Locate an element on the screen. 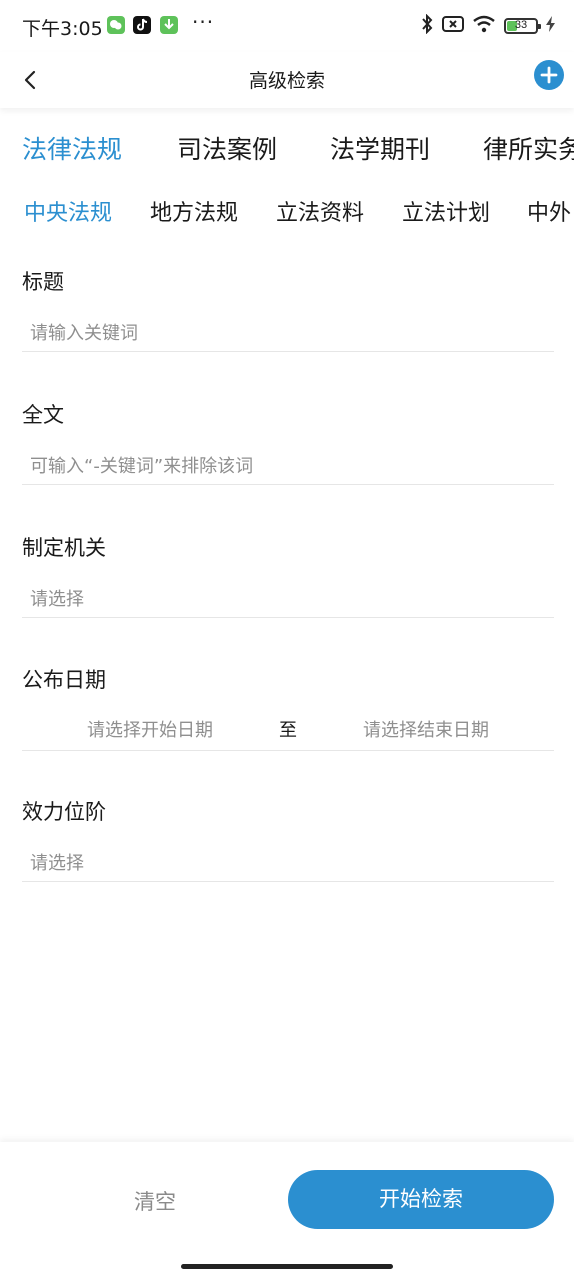 The width and height of the screenshot is (574, 1279). battery-level: 33 is located at coordinates (521, 25).